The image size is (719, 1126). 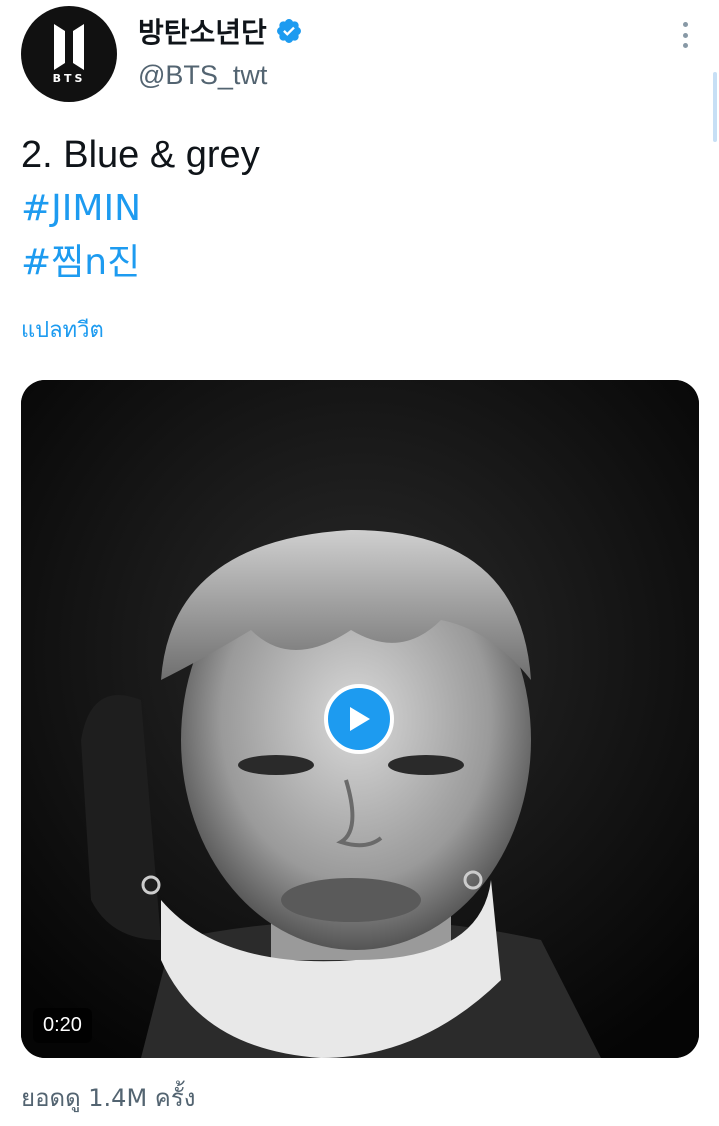 I want to click on user-handle: @BTS_twt, so click(x=202, y=75).